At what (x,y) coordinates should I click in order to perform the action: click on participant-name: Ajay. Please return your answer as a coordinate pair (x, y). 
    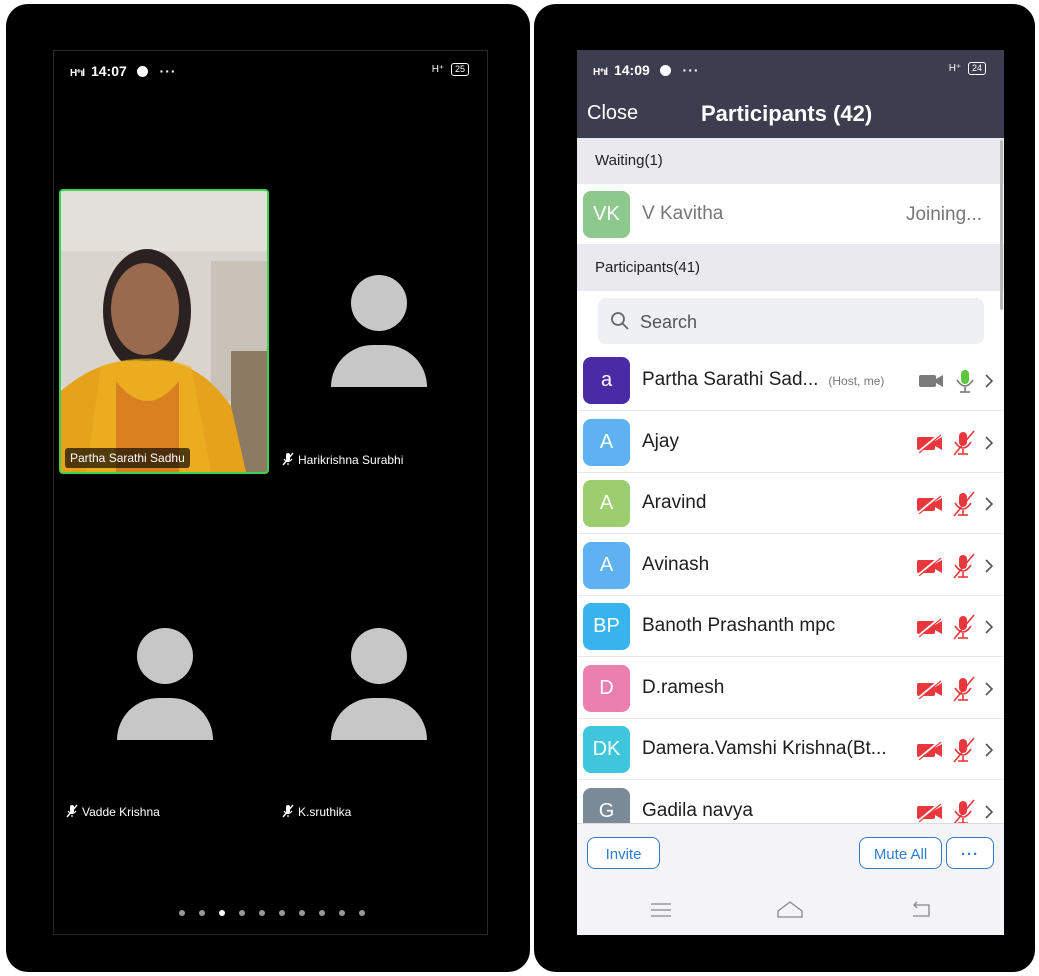
    Looking at the image, I should click on (660, 441).